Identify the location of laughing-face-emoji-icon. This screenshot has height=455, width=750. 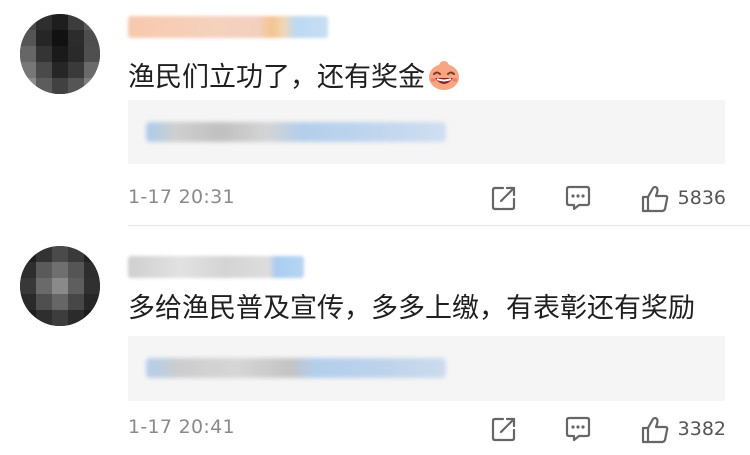
(444, 75).